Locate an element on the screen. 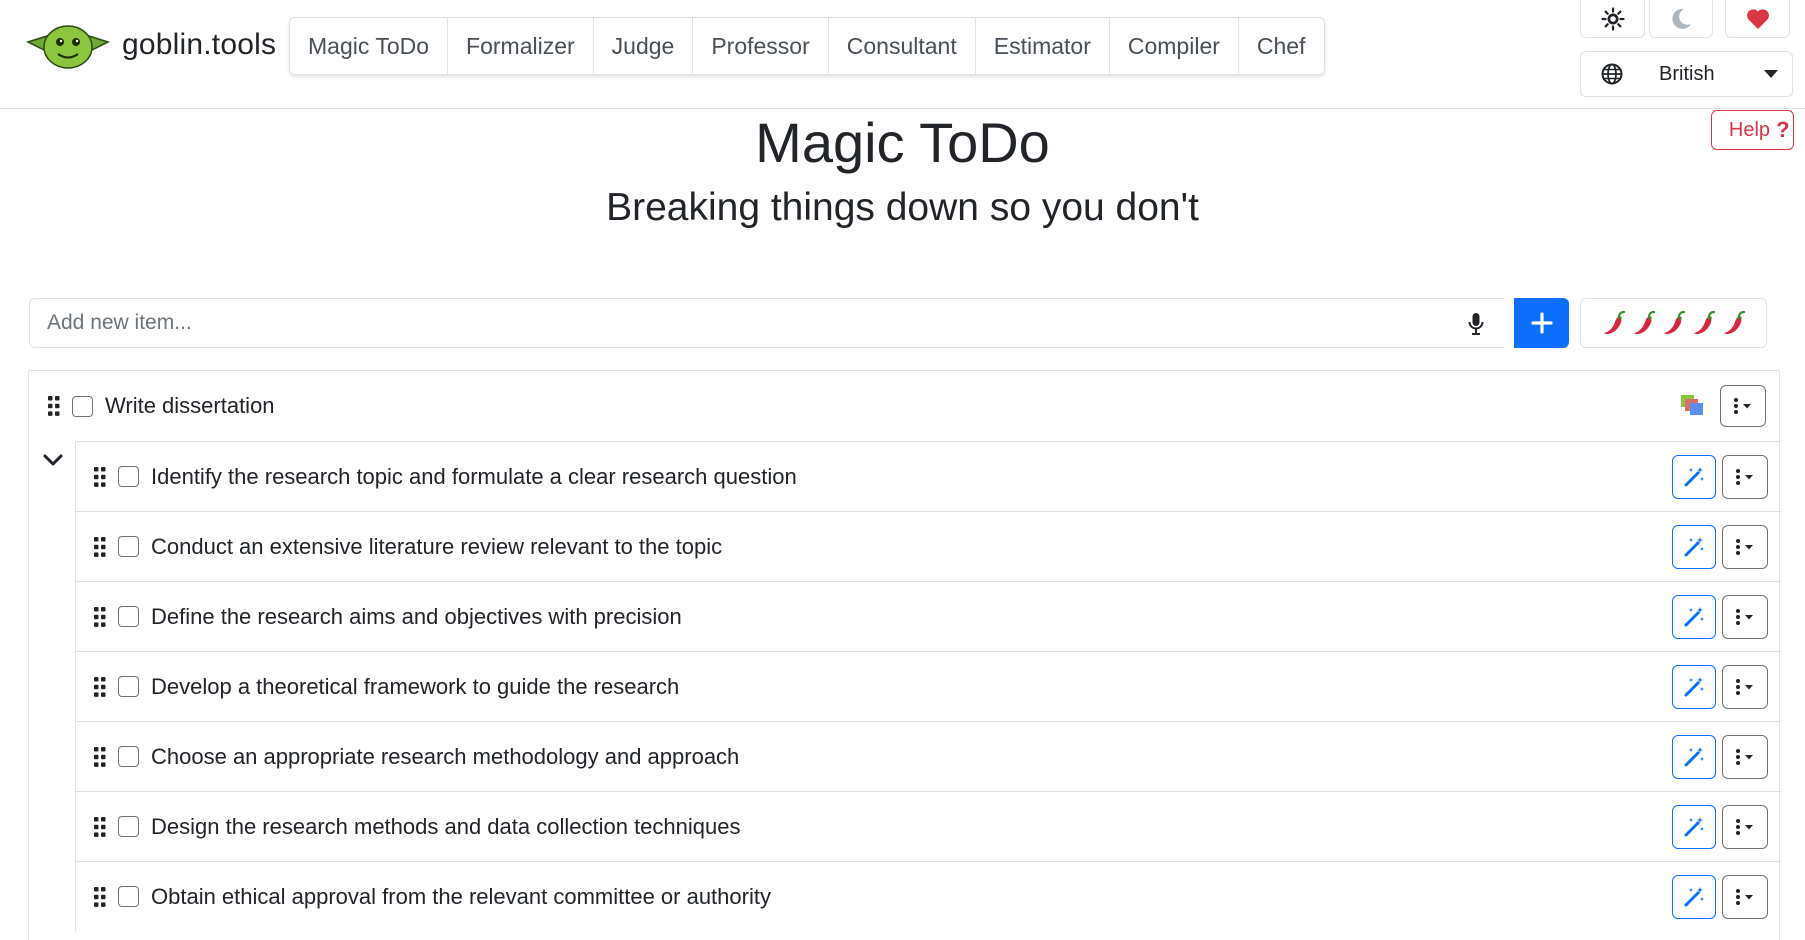 The width and height of the screenshot is (1805, 940). task-text: Write dissertation is located at coordinates (190, 406).